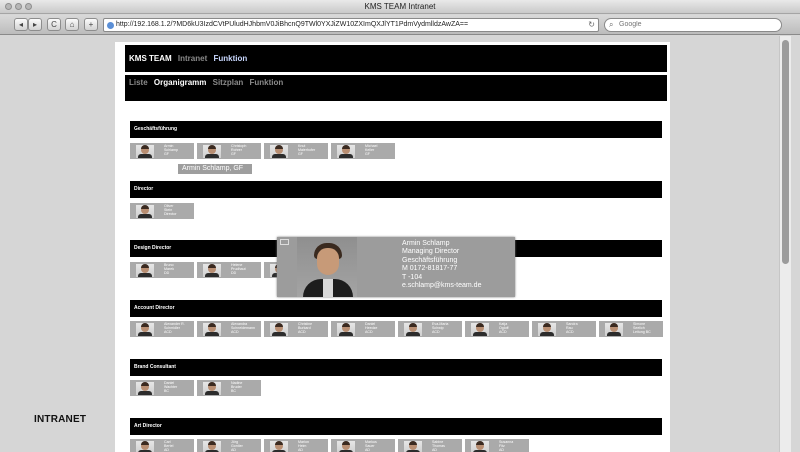 The height and width of the screenshot is (452, 800). I want to click on employee-card: Nadine Bruder BC, so click(229, 388).